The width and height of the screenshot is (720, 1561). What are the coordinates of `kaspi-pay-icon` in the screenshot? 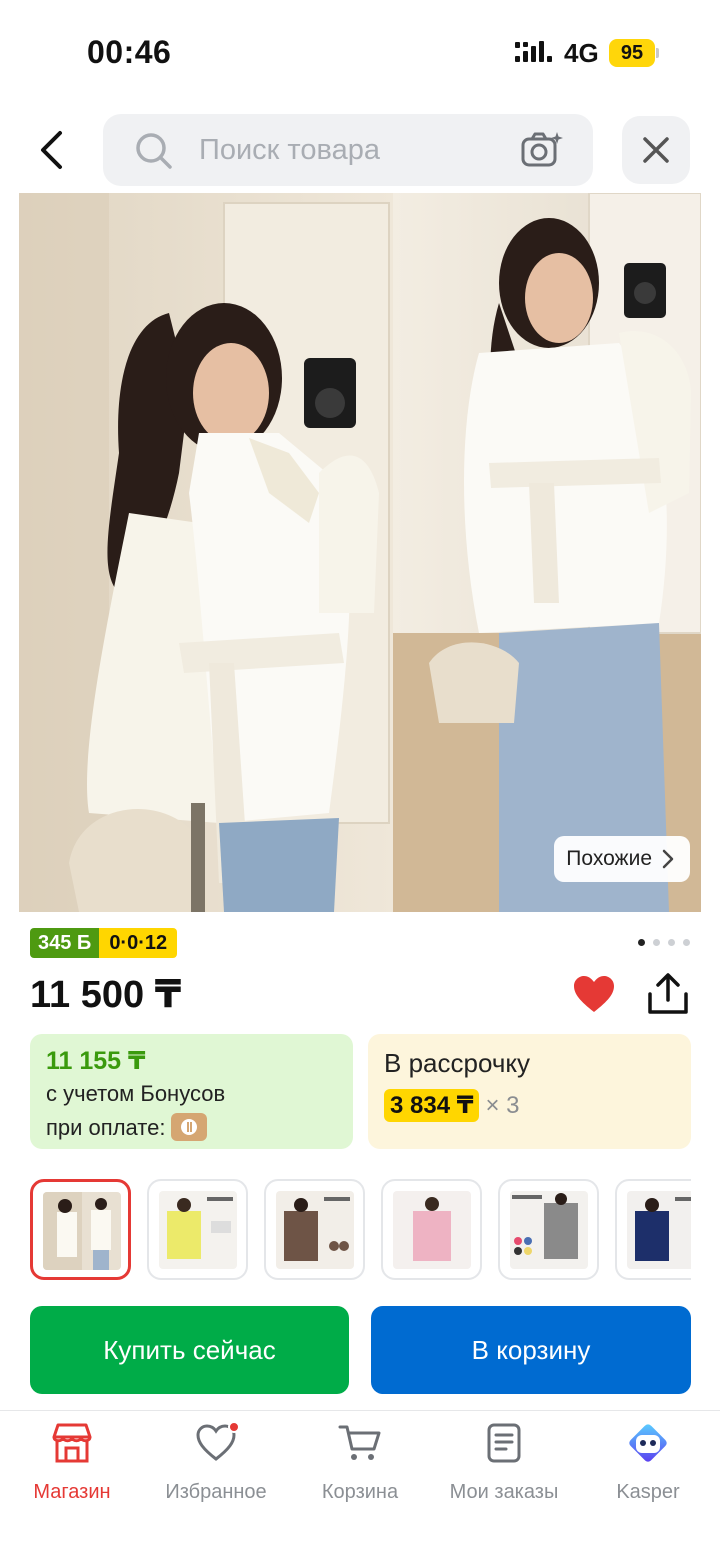 It's located at (189, 1127).